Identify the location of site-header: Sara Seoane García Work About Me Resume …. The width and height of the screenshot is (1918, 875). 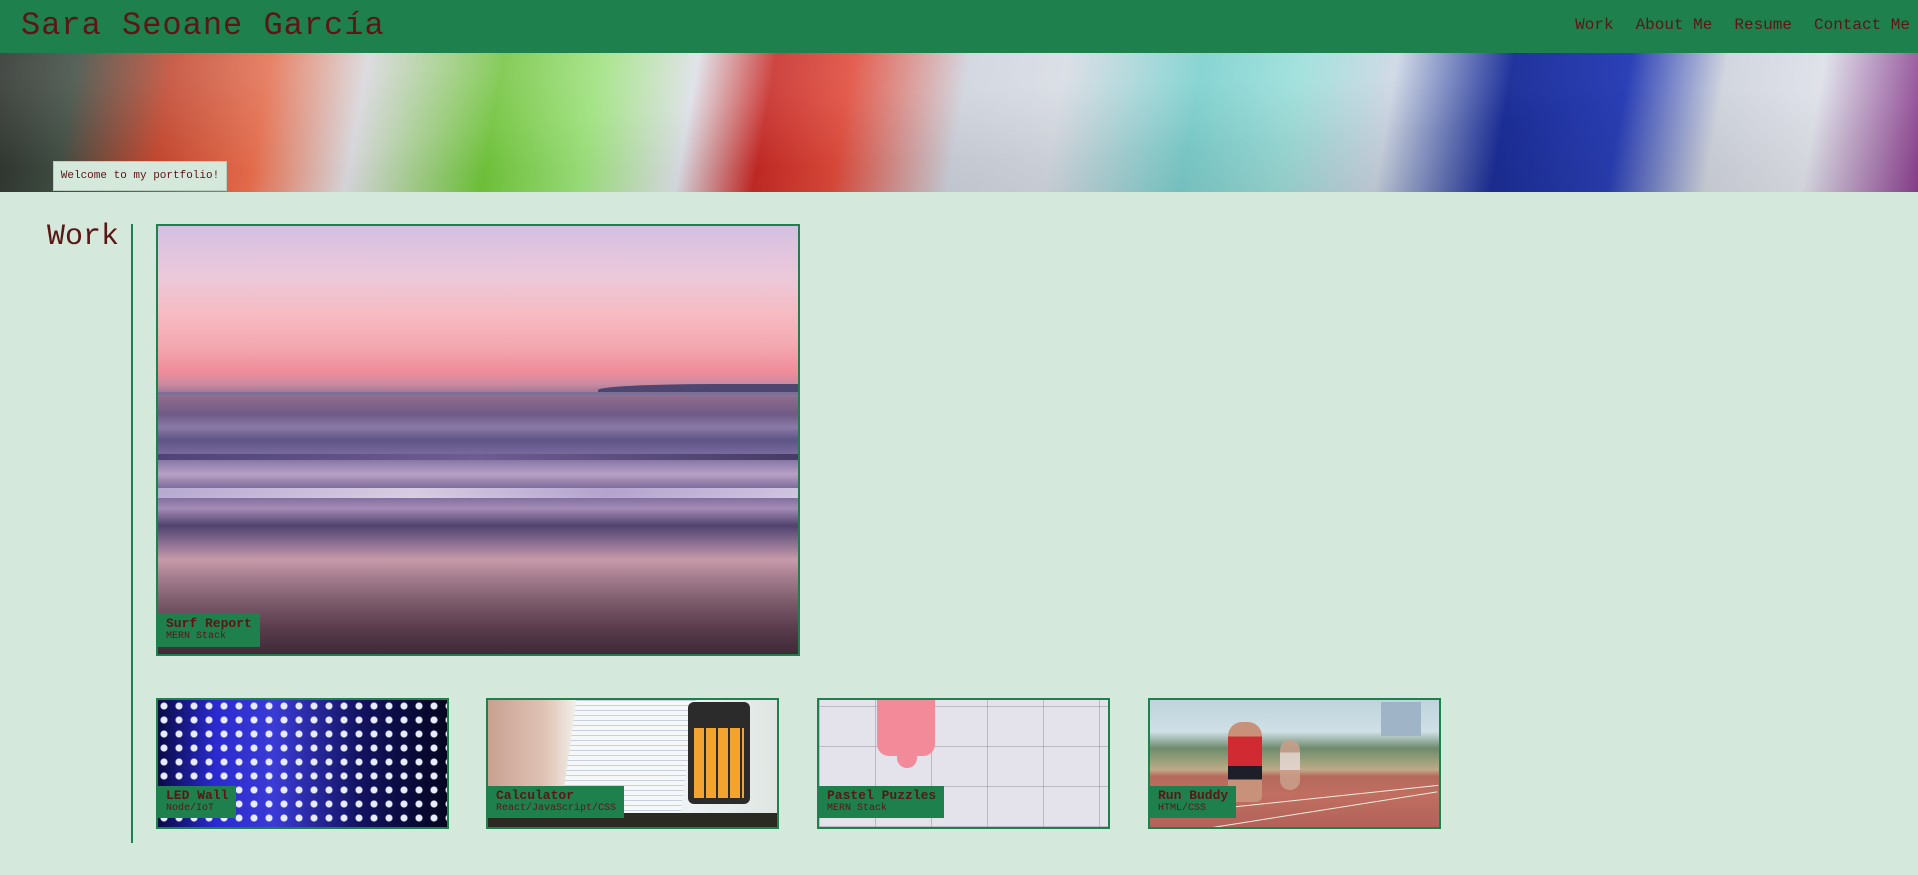
(959, 26).